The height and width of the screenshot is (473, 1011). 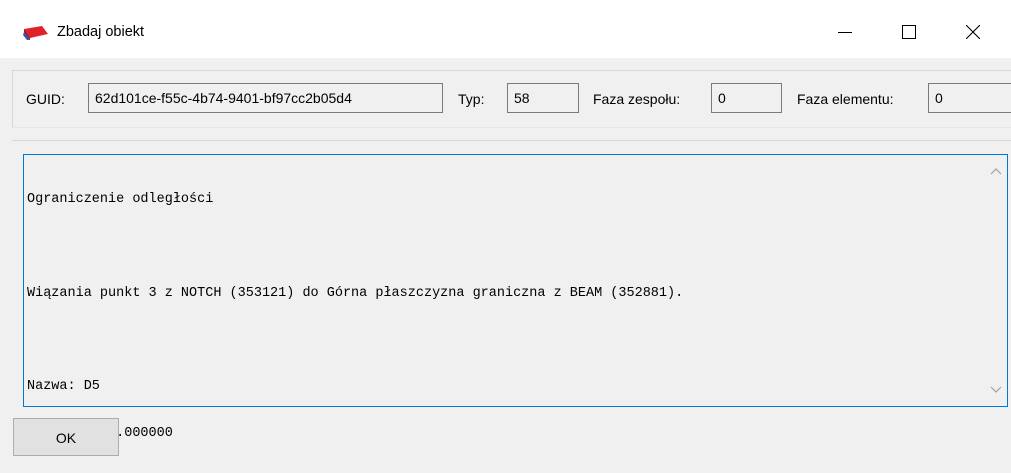 I want to click on details-line: Długość: 10.000000, so click(x=100, y=434).